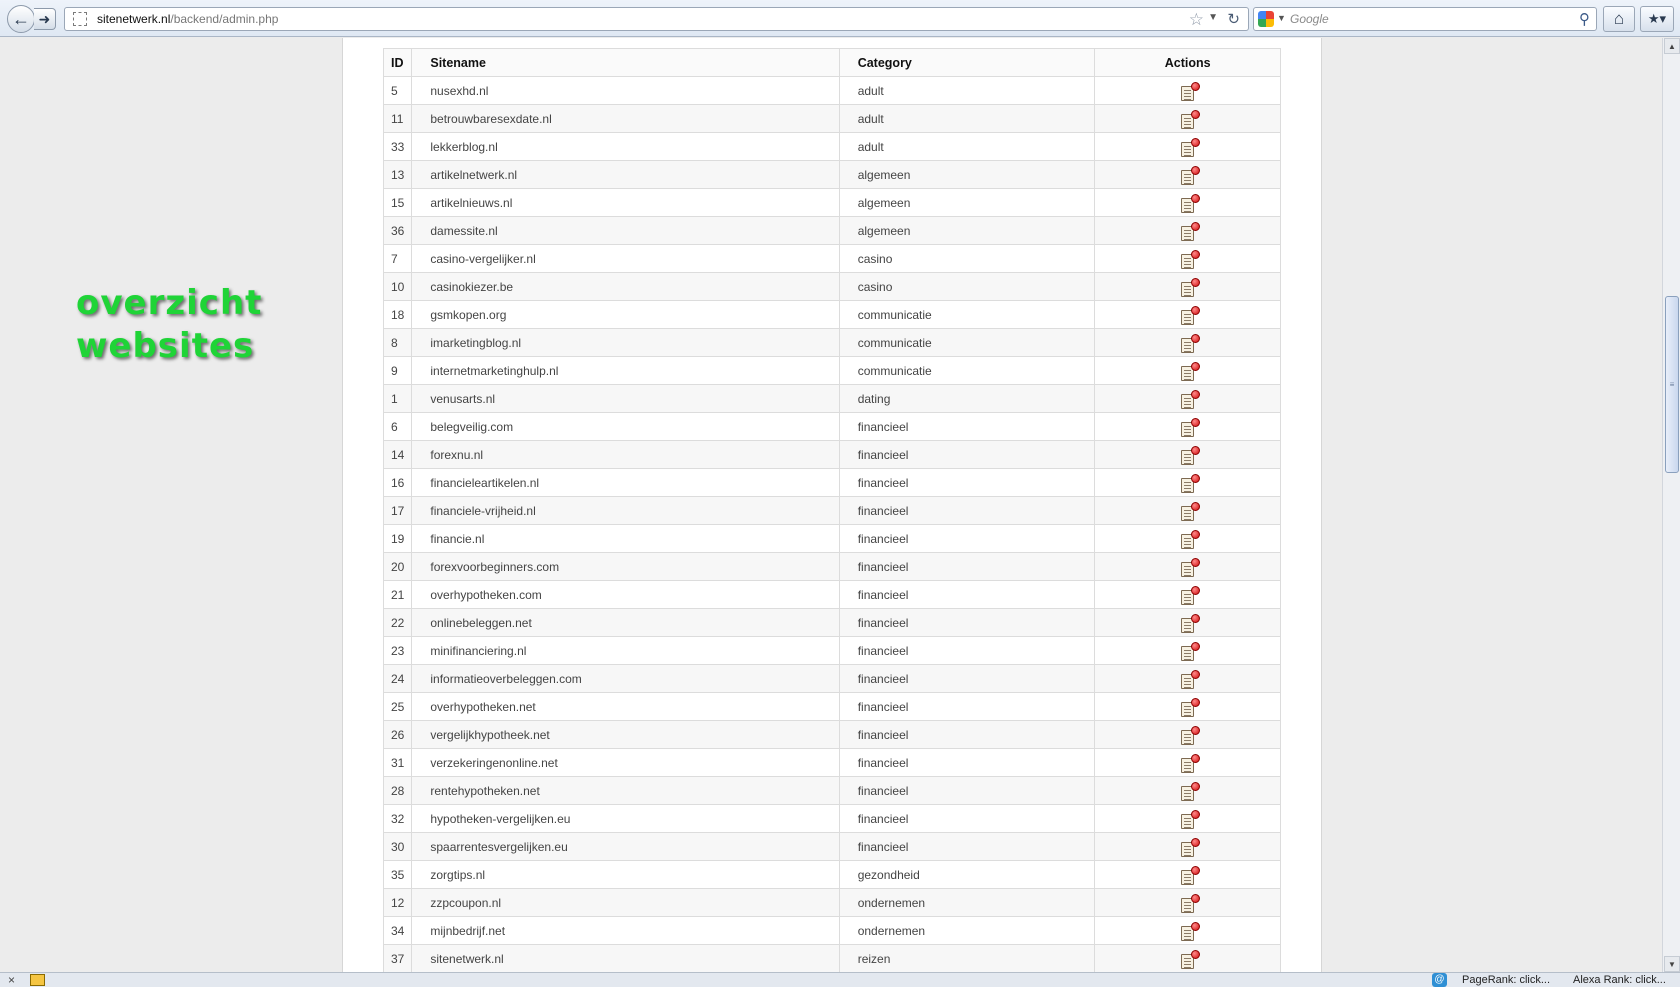 The width and height of the screenshot is (1680, 987). I want to click on pagerank-icon: @, so click(1439, 980).